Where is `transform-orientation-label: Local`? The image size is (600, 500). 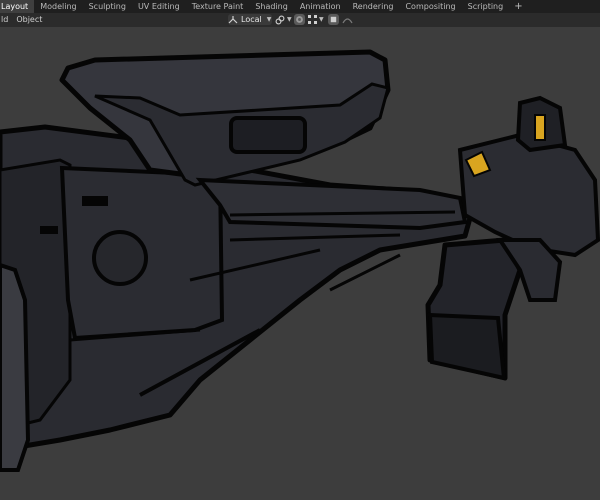 transform-orientation-label: Local is located at coordinates (251, 19).